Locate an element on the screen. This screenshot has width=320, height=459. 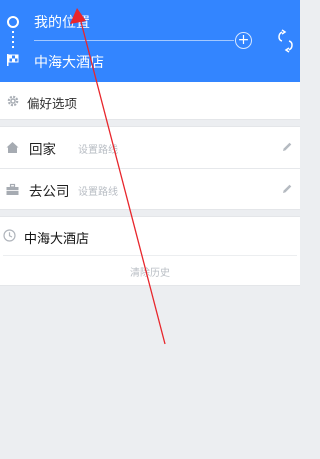
route-connector is located at coordinates (13, 41).